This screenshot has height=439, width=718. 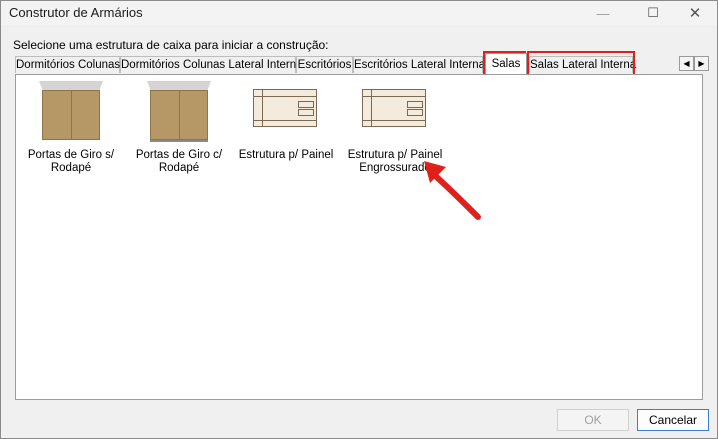 What do you see at coordinates (653, 13) in the screenshot?
I see `maximize-icon: ☐` at bounding box center [653, 13].